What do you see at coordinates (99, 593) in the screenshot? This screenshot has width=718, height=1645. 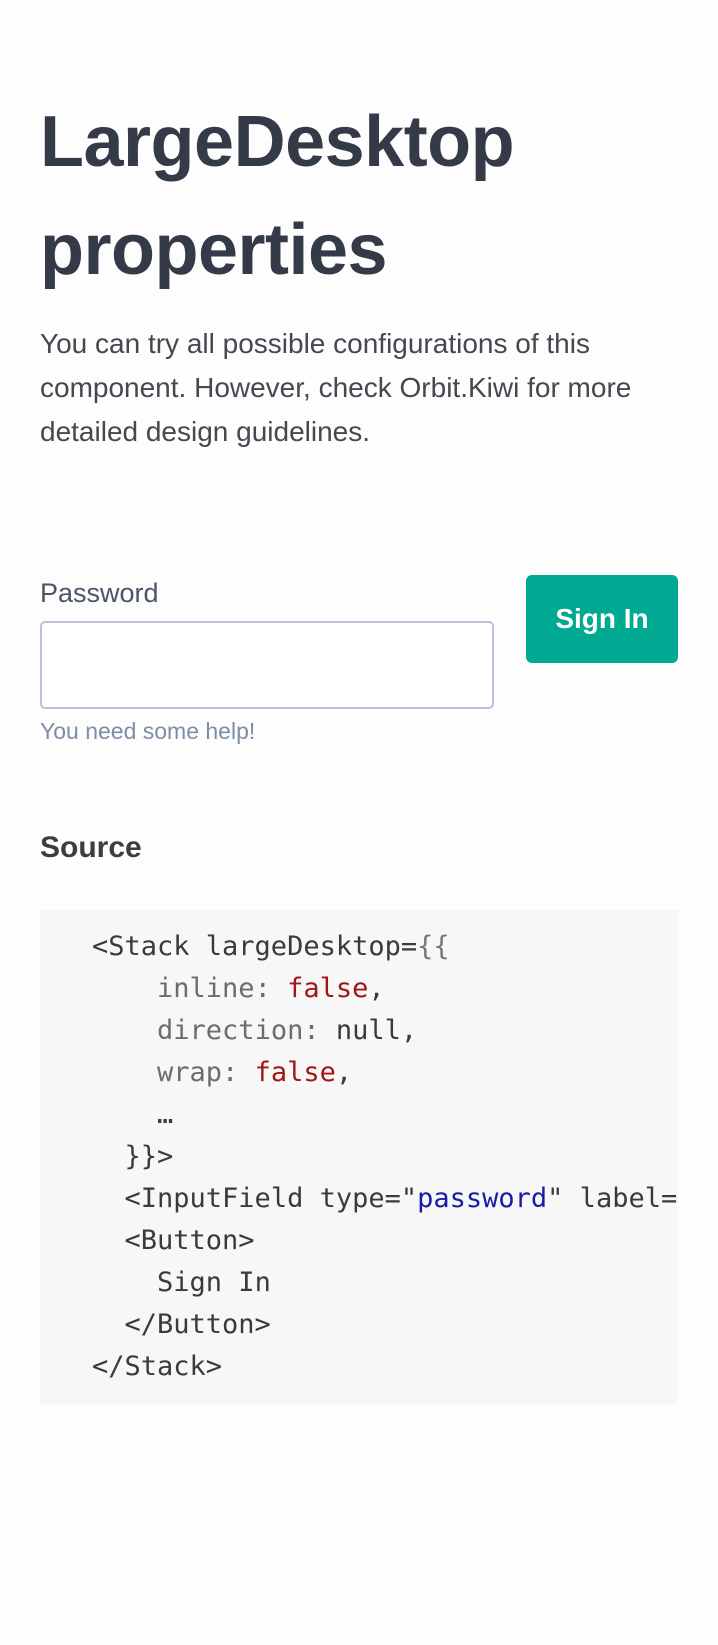 I see `password-label: Password` at bounding box center [99, 593].